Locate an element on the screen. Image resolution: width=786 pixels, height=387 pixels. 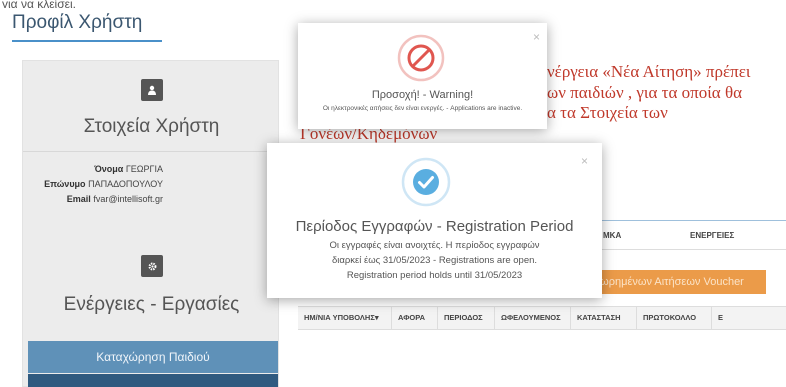
col-period: ΠΕΡΙΟΔΟΣ is located at coordinates (466, 318).